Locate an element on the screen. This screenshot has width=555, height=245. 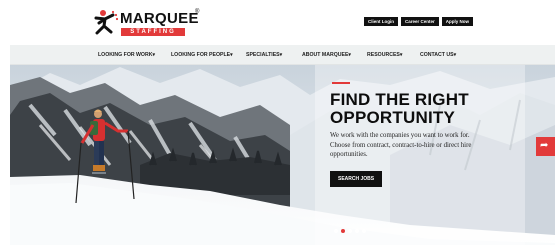
brand-name: MARQUEE is located at coordinates (159, 18).